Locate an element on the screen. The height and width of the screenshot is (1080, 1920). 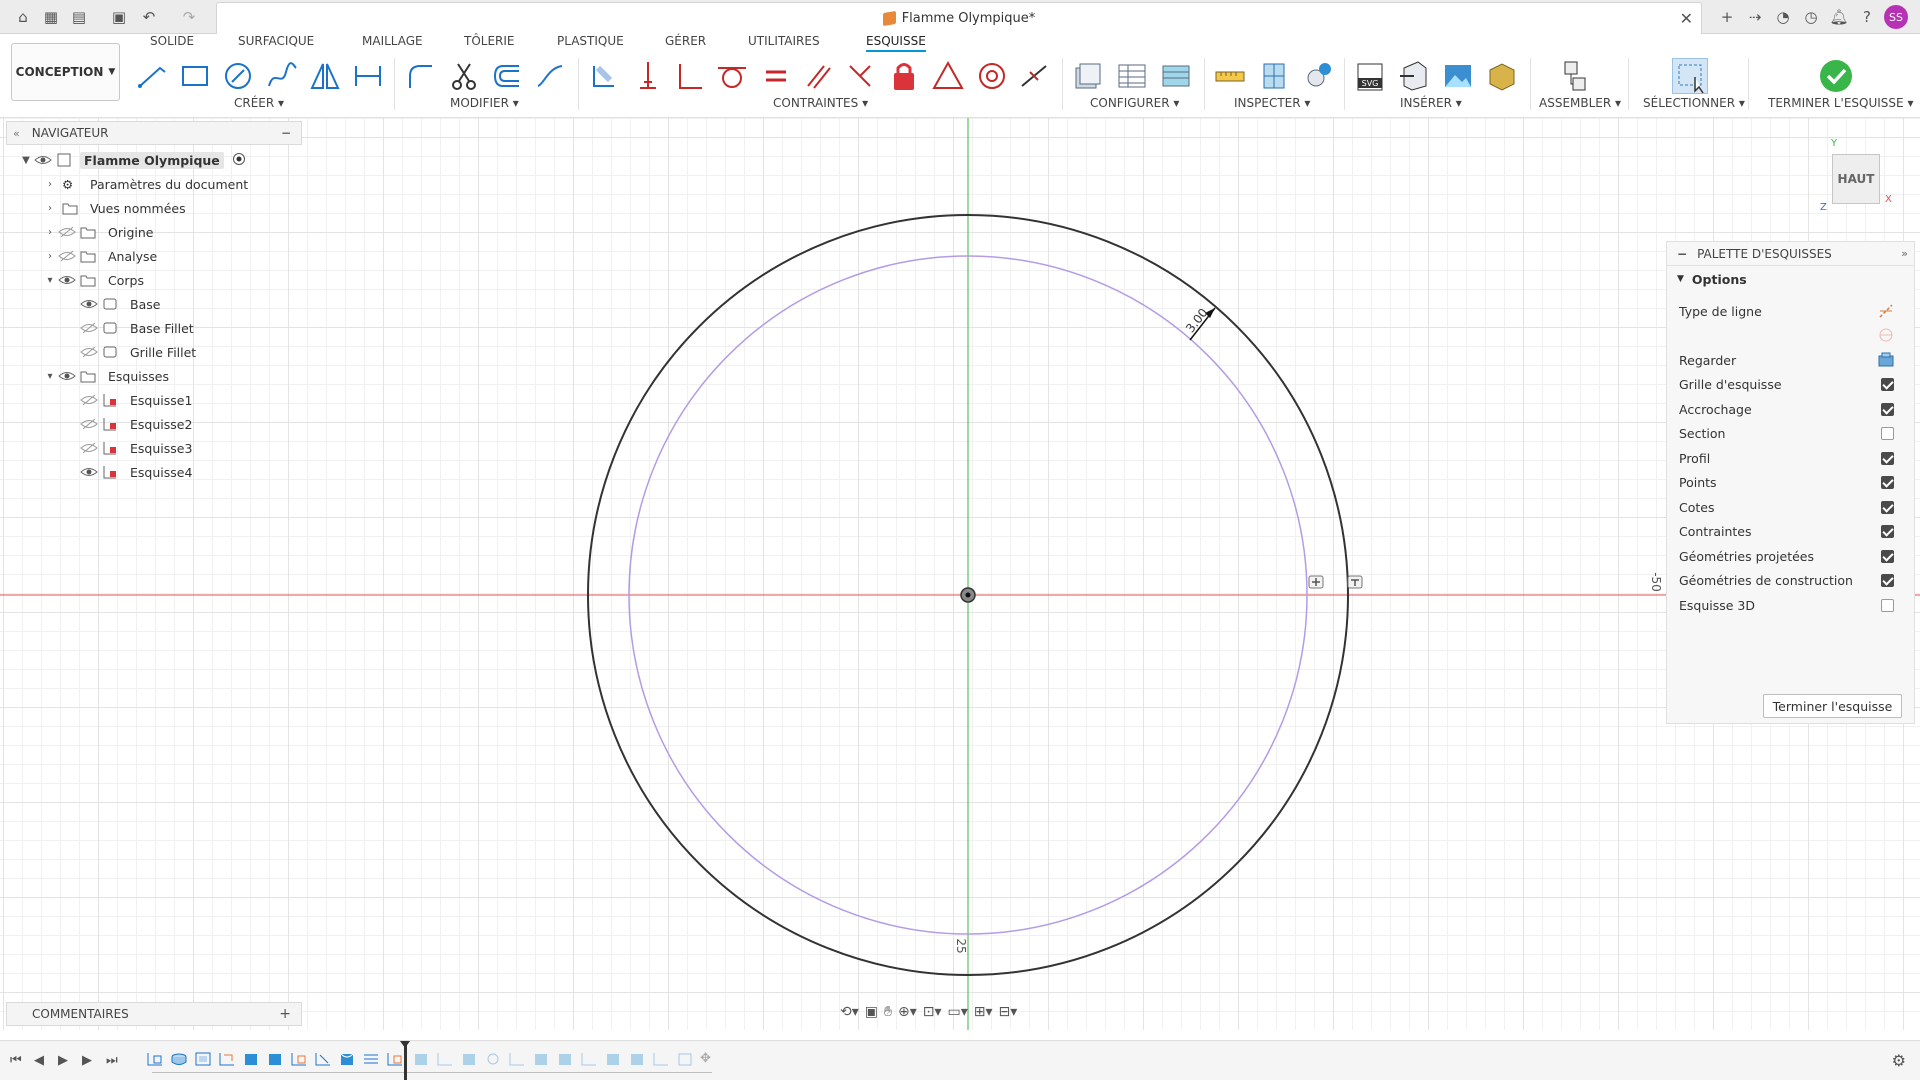
chevron-down-icon: ▾ is located at coordinates (50, 280).